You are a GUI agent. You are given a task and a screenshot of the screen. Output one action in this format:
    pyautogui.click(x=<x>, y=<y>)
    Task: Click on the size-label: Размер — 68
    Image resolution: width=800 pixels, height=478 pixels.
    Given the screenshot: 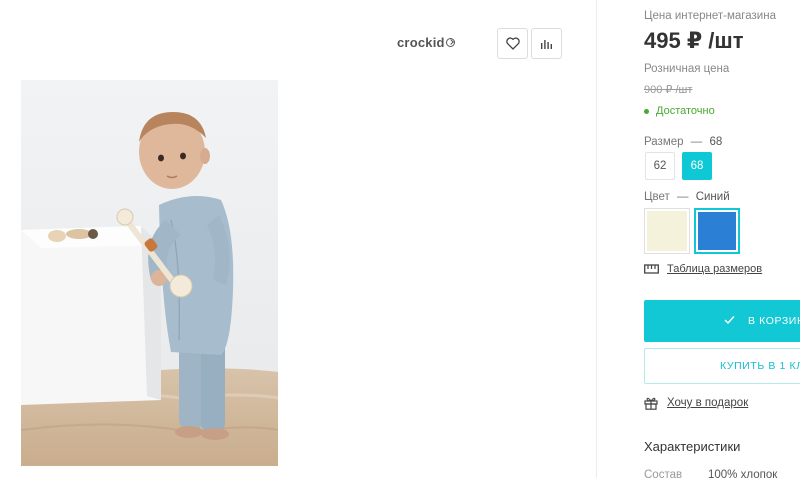 What is the action you would take?
    pyautogui.click(x=683, y=142)
    